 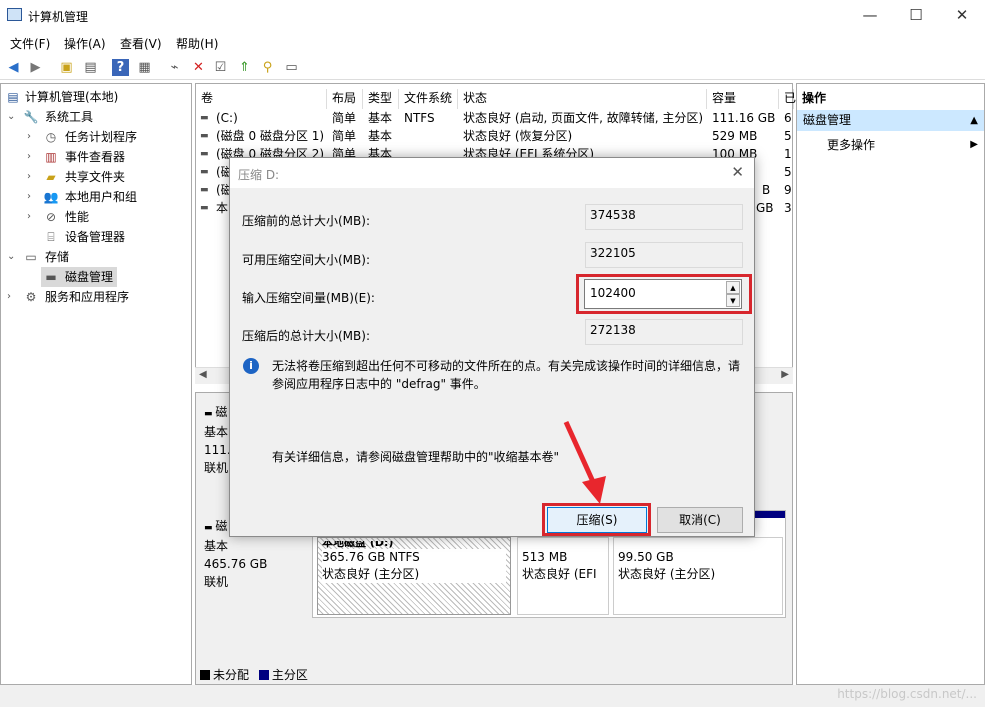 I want to click on tools-icon: 🔧, so click(x=31, y=117).